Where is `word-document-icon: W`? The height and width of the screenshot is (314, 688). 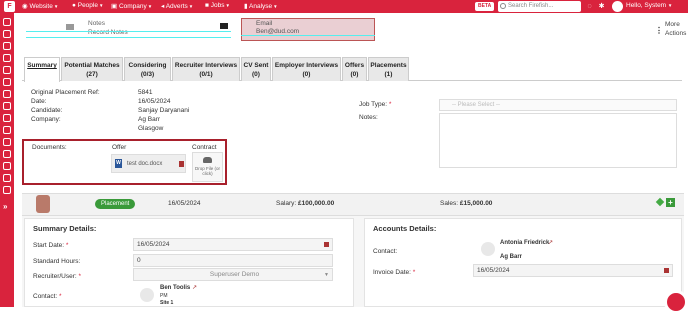
word-document-icon: W is located at coordinates (118, 163).